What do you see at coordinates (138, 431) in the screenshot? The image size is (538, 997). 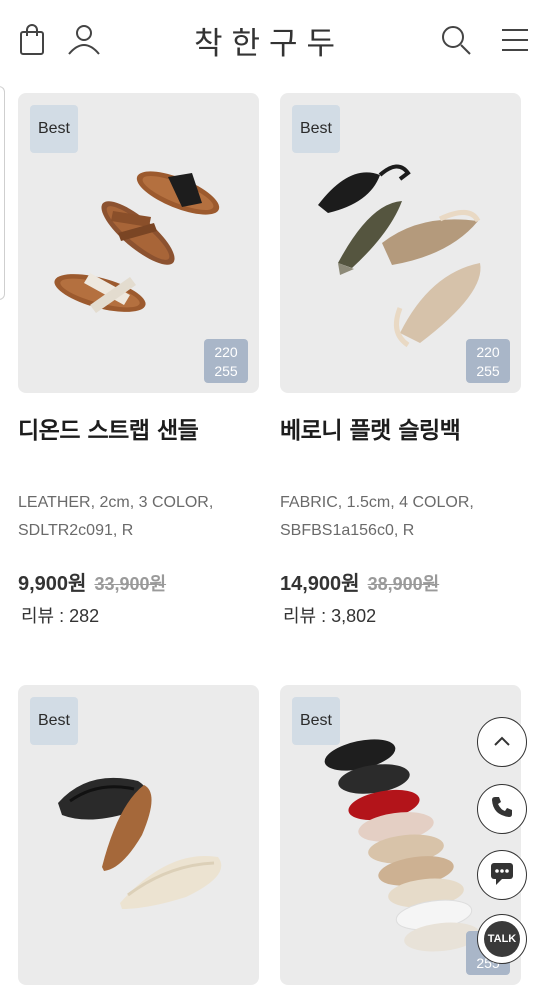 I see `product-name: 디온드 스트랩 샌들` at bounding box center [138, 431].